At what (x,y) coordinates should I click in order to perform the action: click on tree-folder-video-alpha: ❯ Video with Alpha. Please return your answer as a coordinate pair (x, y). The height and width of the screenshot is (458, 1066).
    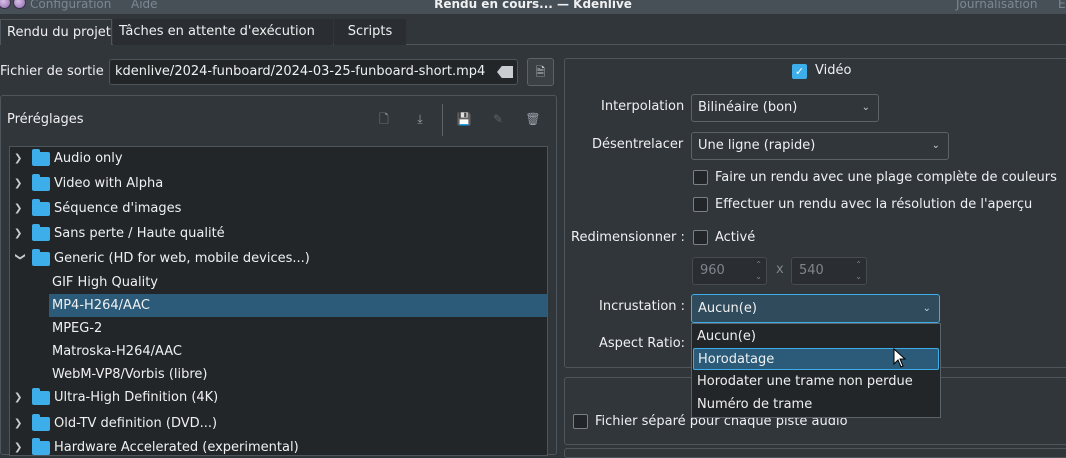
    Looking at the image, I should click on (278, 183).